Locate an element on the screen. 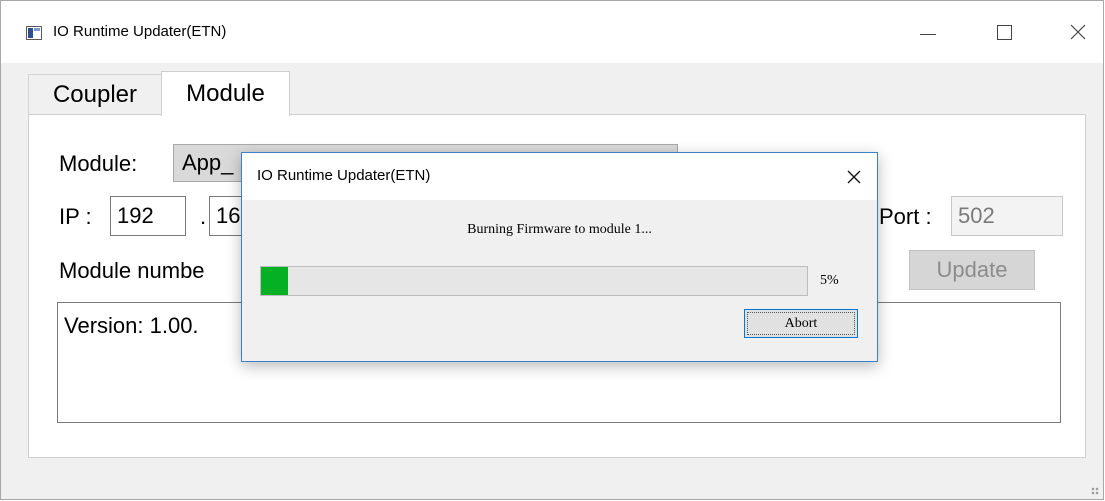  maximize-icon is located at coordinates (1004, 32).